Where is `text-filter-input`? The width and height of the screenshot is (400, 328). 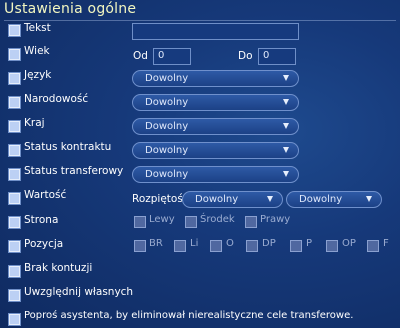 text-filter-input is located at coordinates (215, 31).